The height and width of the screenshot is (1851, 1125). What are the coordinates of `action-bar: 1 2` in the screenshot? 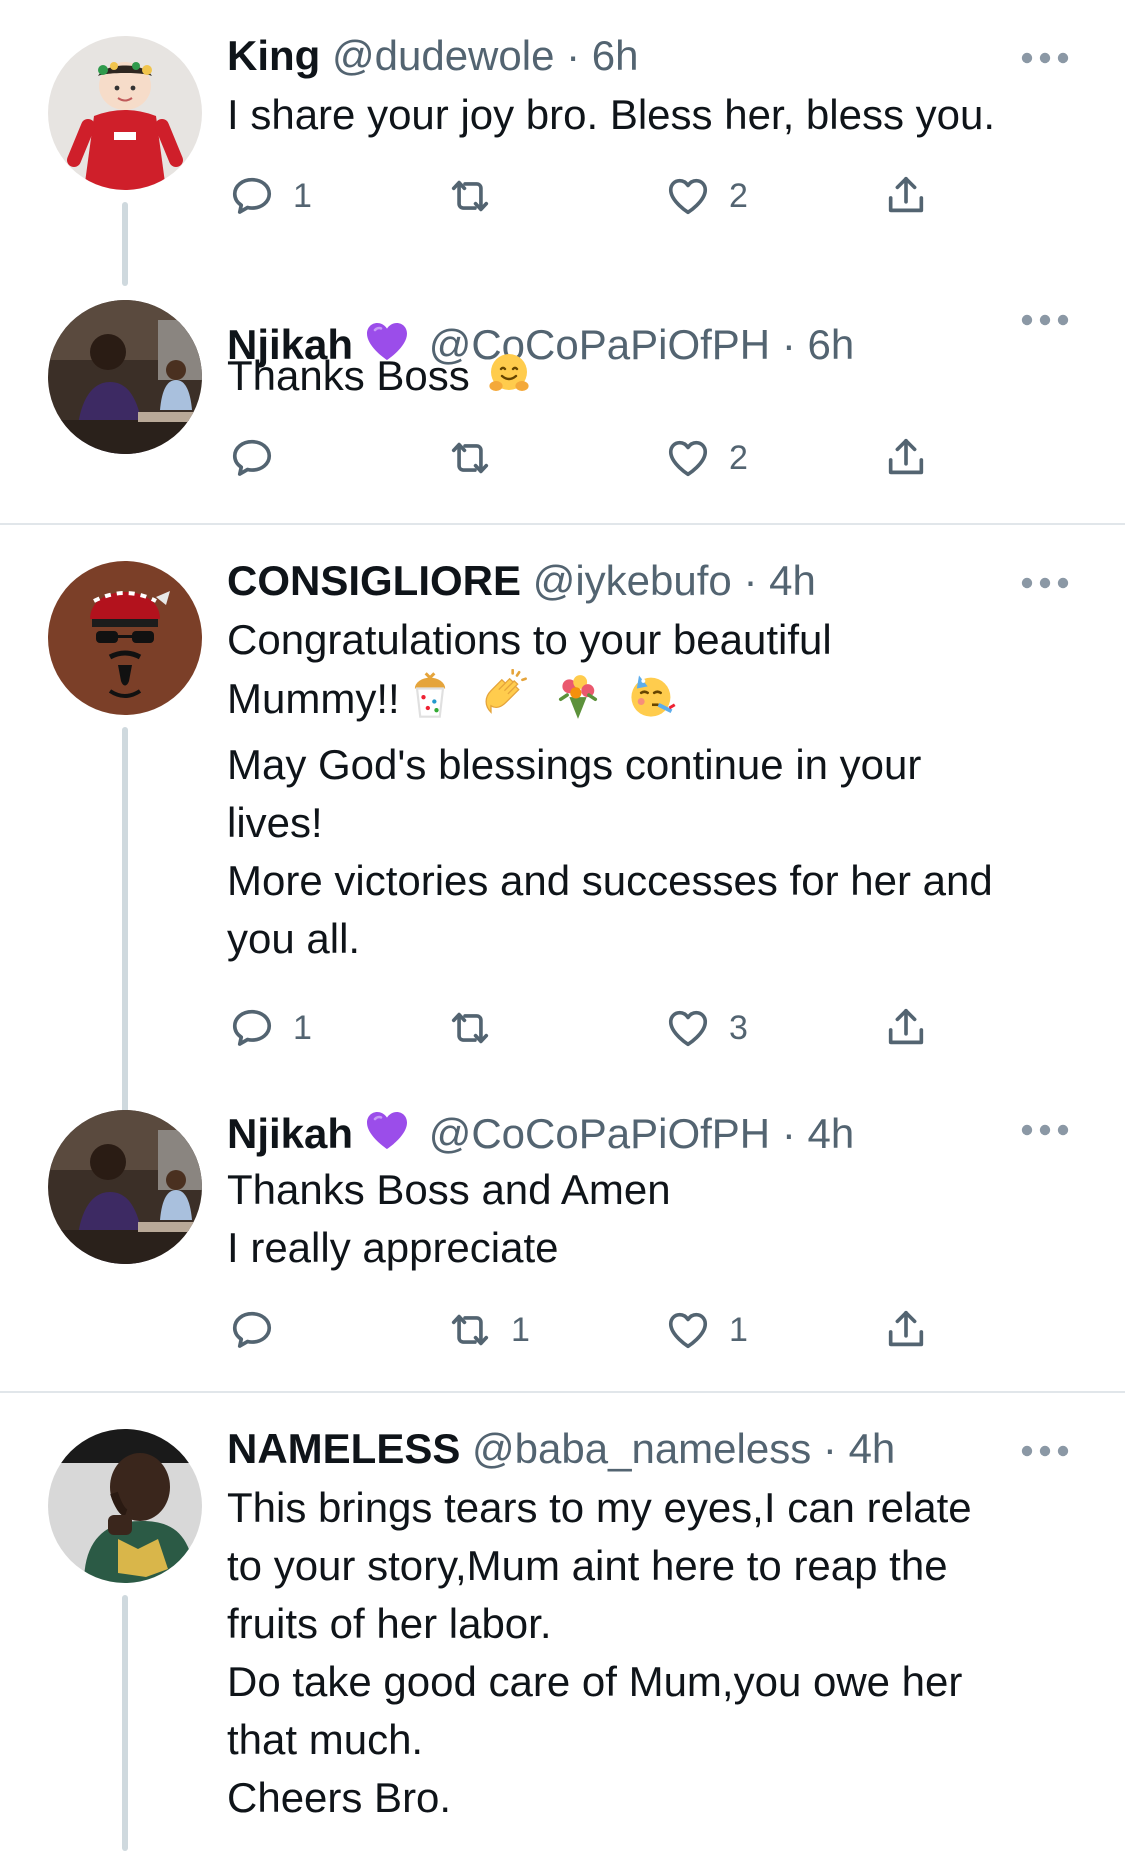 It's located at (607, 196).